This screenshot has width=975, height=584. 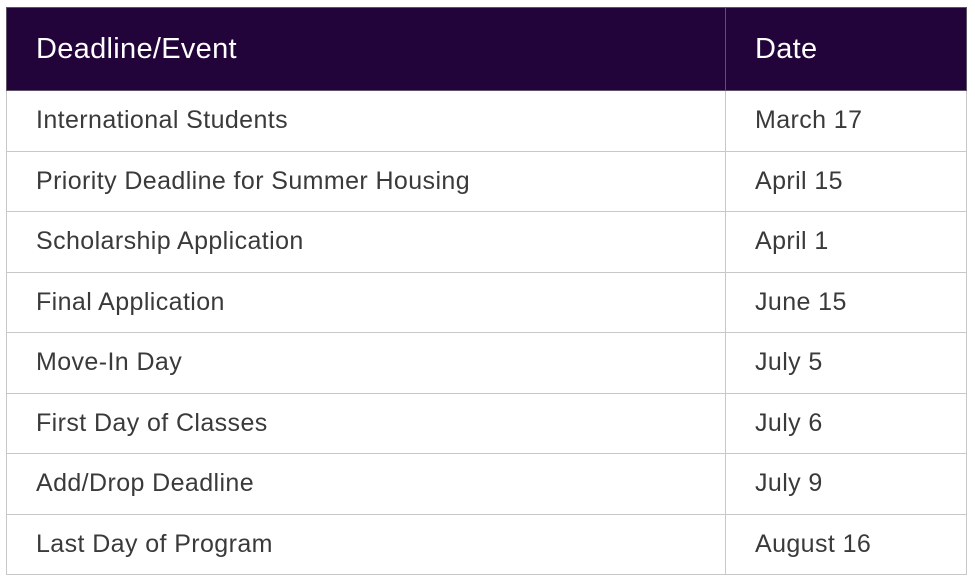 What do you see at coordinates (846, 49) in the screenshot?
I see `column-header-date: Date` at bounding box center [846, 49].